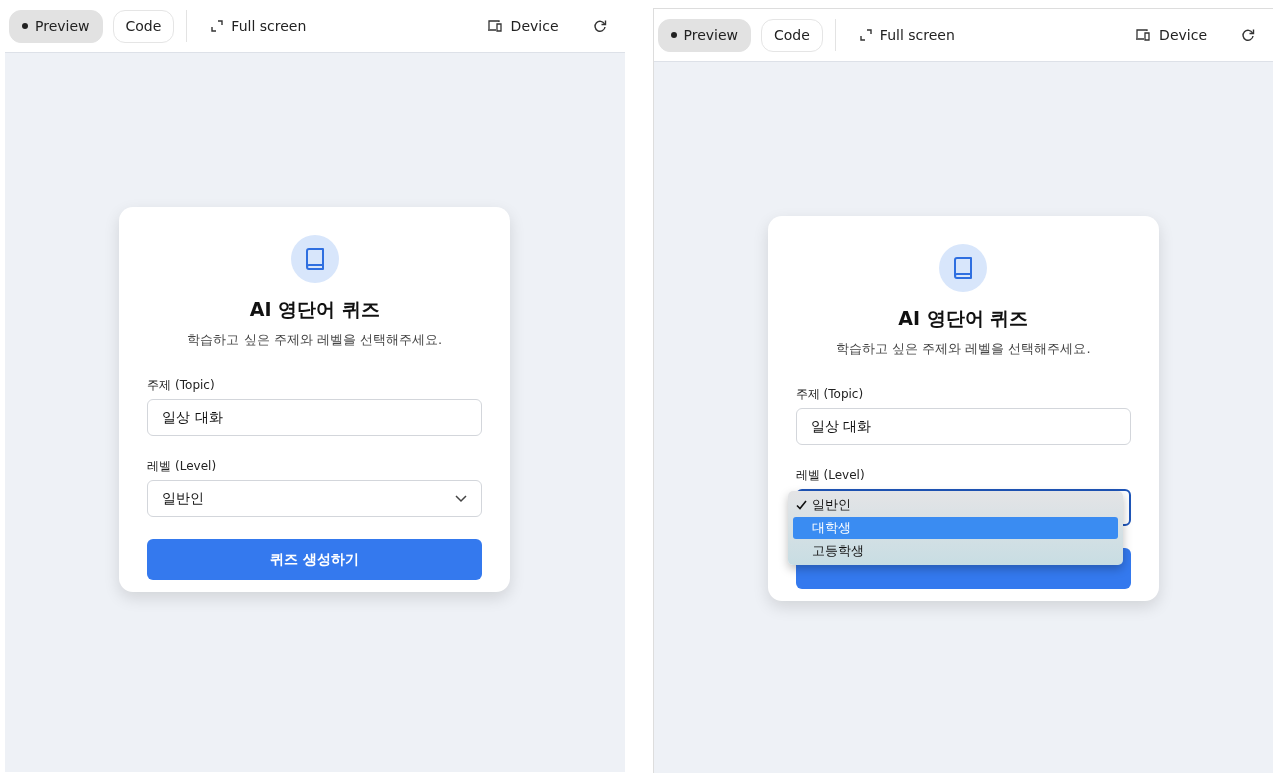  I want to click on level-select: 일반인, so click(315, 498).